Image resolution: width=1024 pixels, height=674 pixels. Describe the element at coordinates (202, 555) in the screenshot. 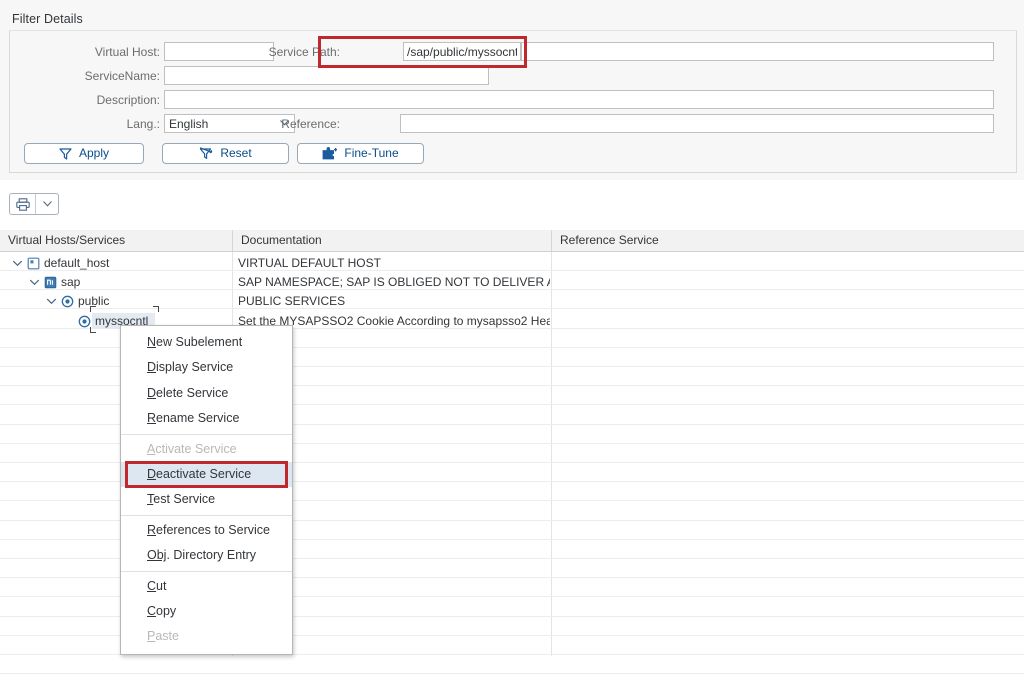

I see `menu-item-label: Obj. Directory Entry` at that location.